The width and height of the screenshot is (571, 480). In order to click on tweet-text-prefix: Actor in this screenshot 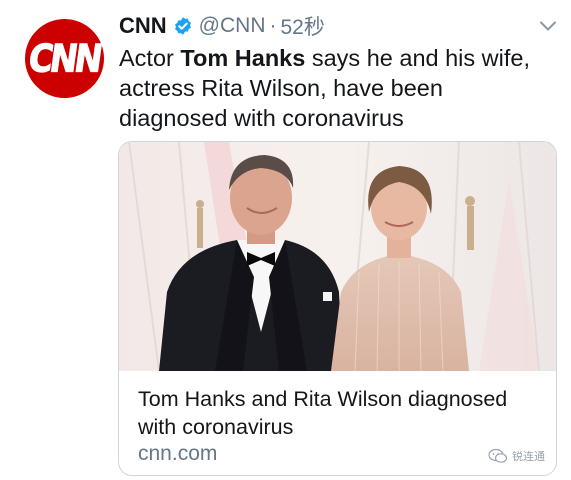, I will do `click(150, 58)`.